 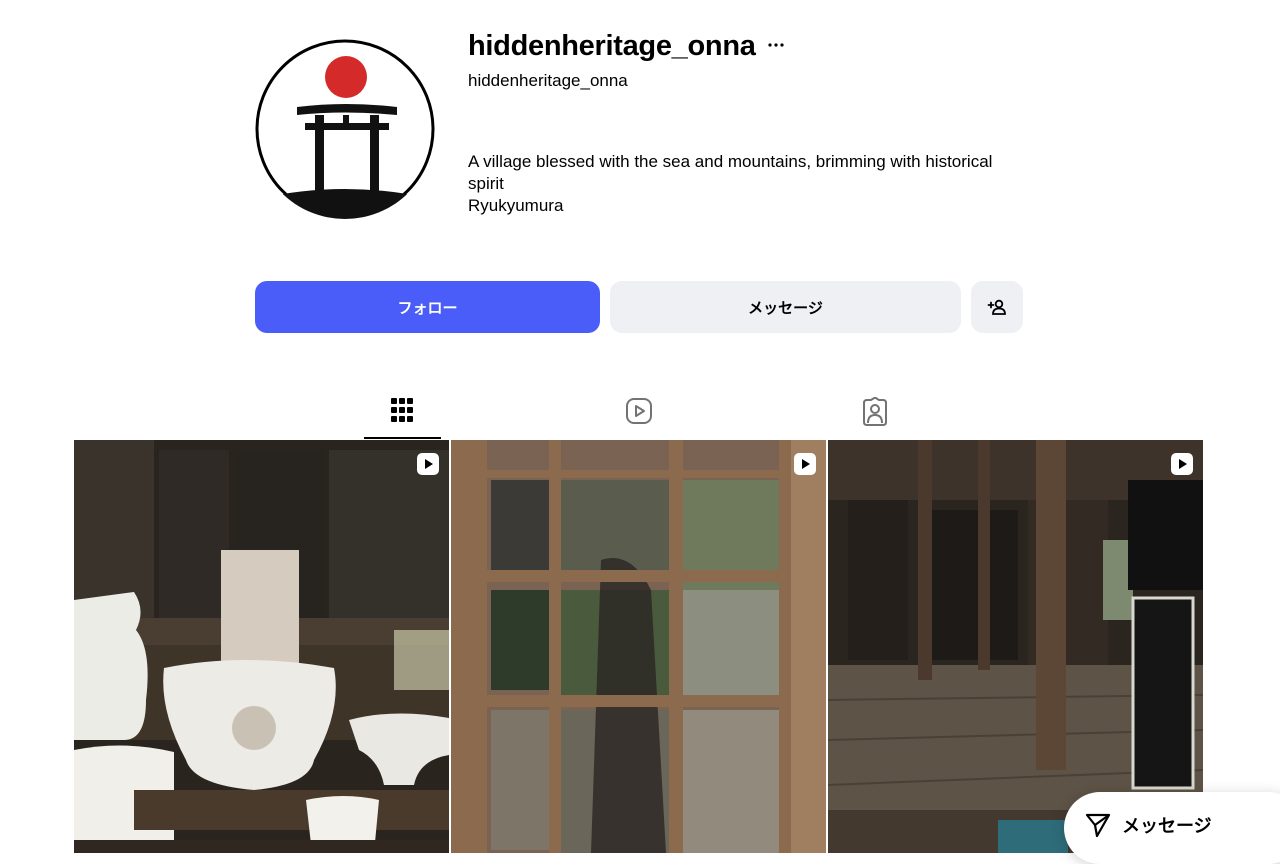 I want to click on profile-avatar, so click(x=345, y=129).